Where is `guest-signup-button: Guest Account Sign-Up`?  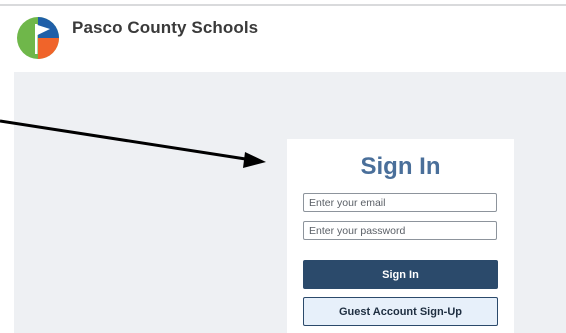
guest-signup-button: Guest Account Sign-Up is located at coordinates (400, 311).